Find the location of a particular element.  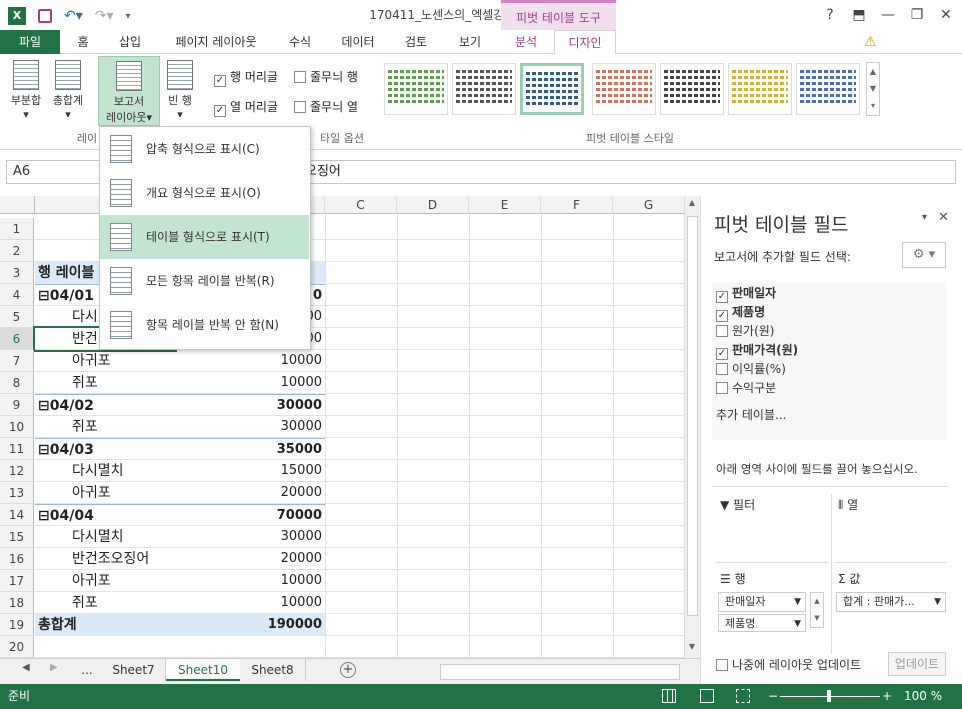

style-gallery-scroll: ▲ ▼ ▾ is located at coordinates (873, 89).